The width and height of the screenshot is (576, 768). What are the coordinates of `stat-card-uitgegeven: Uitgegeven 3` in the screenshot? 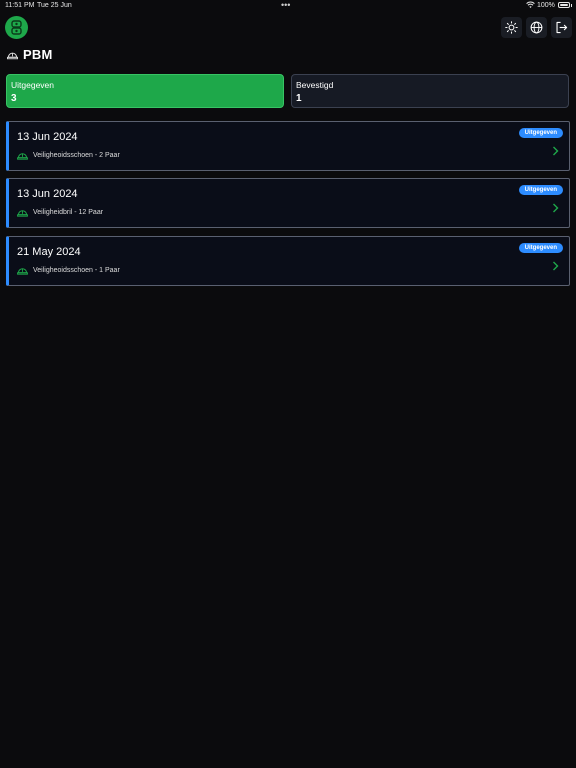 It's located at (145, 91).